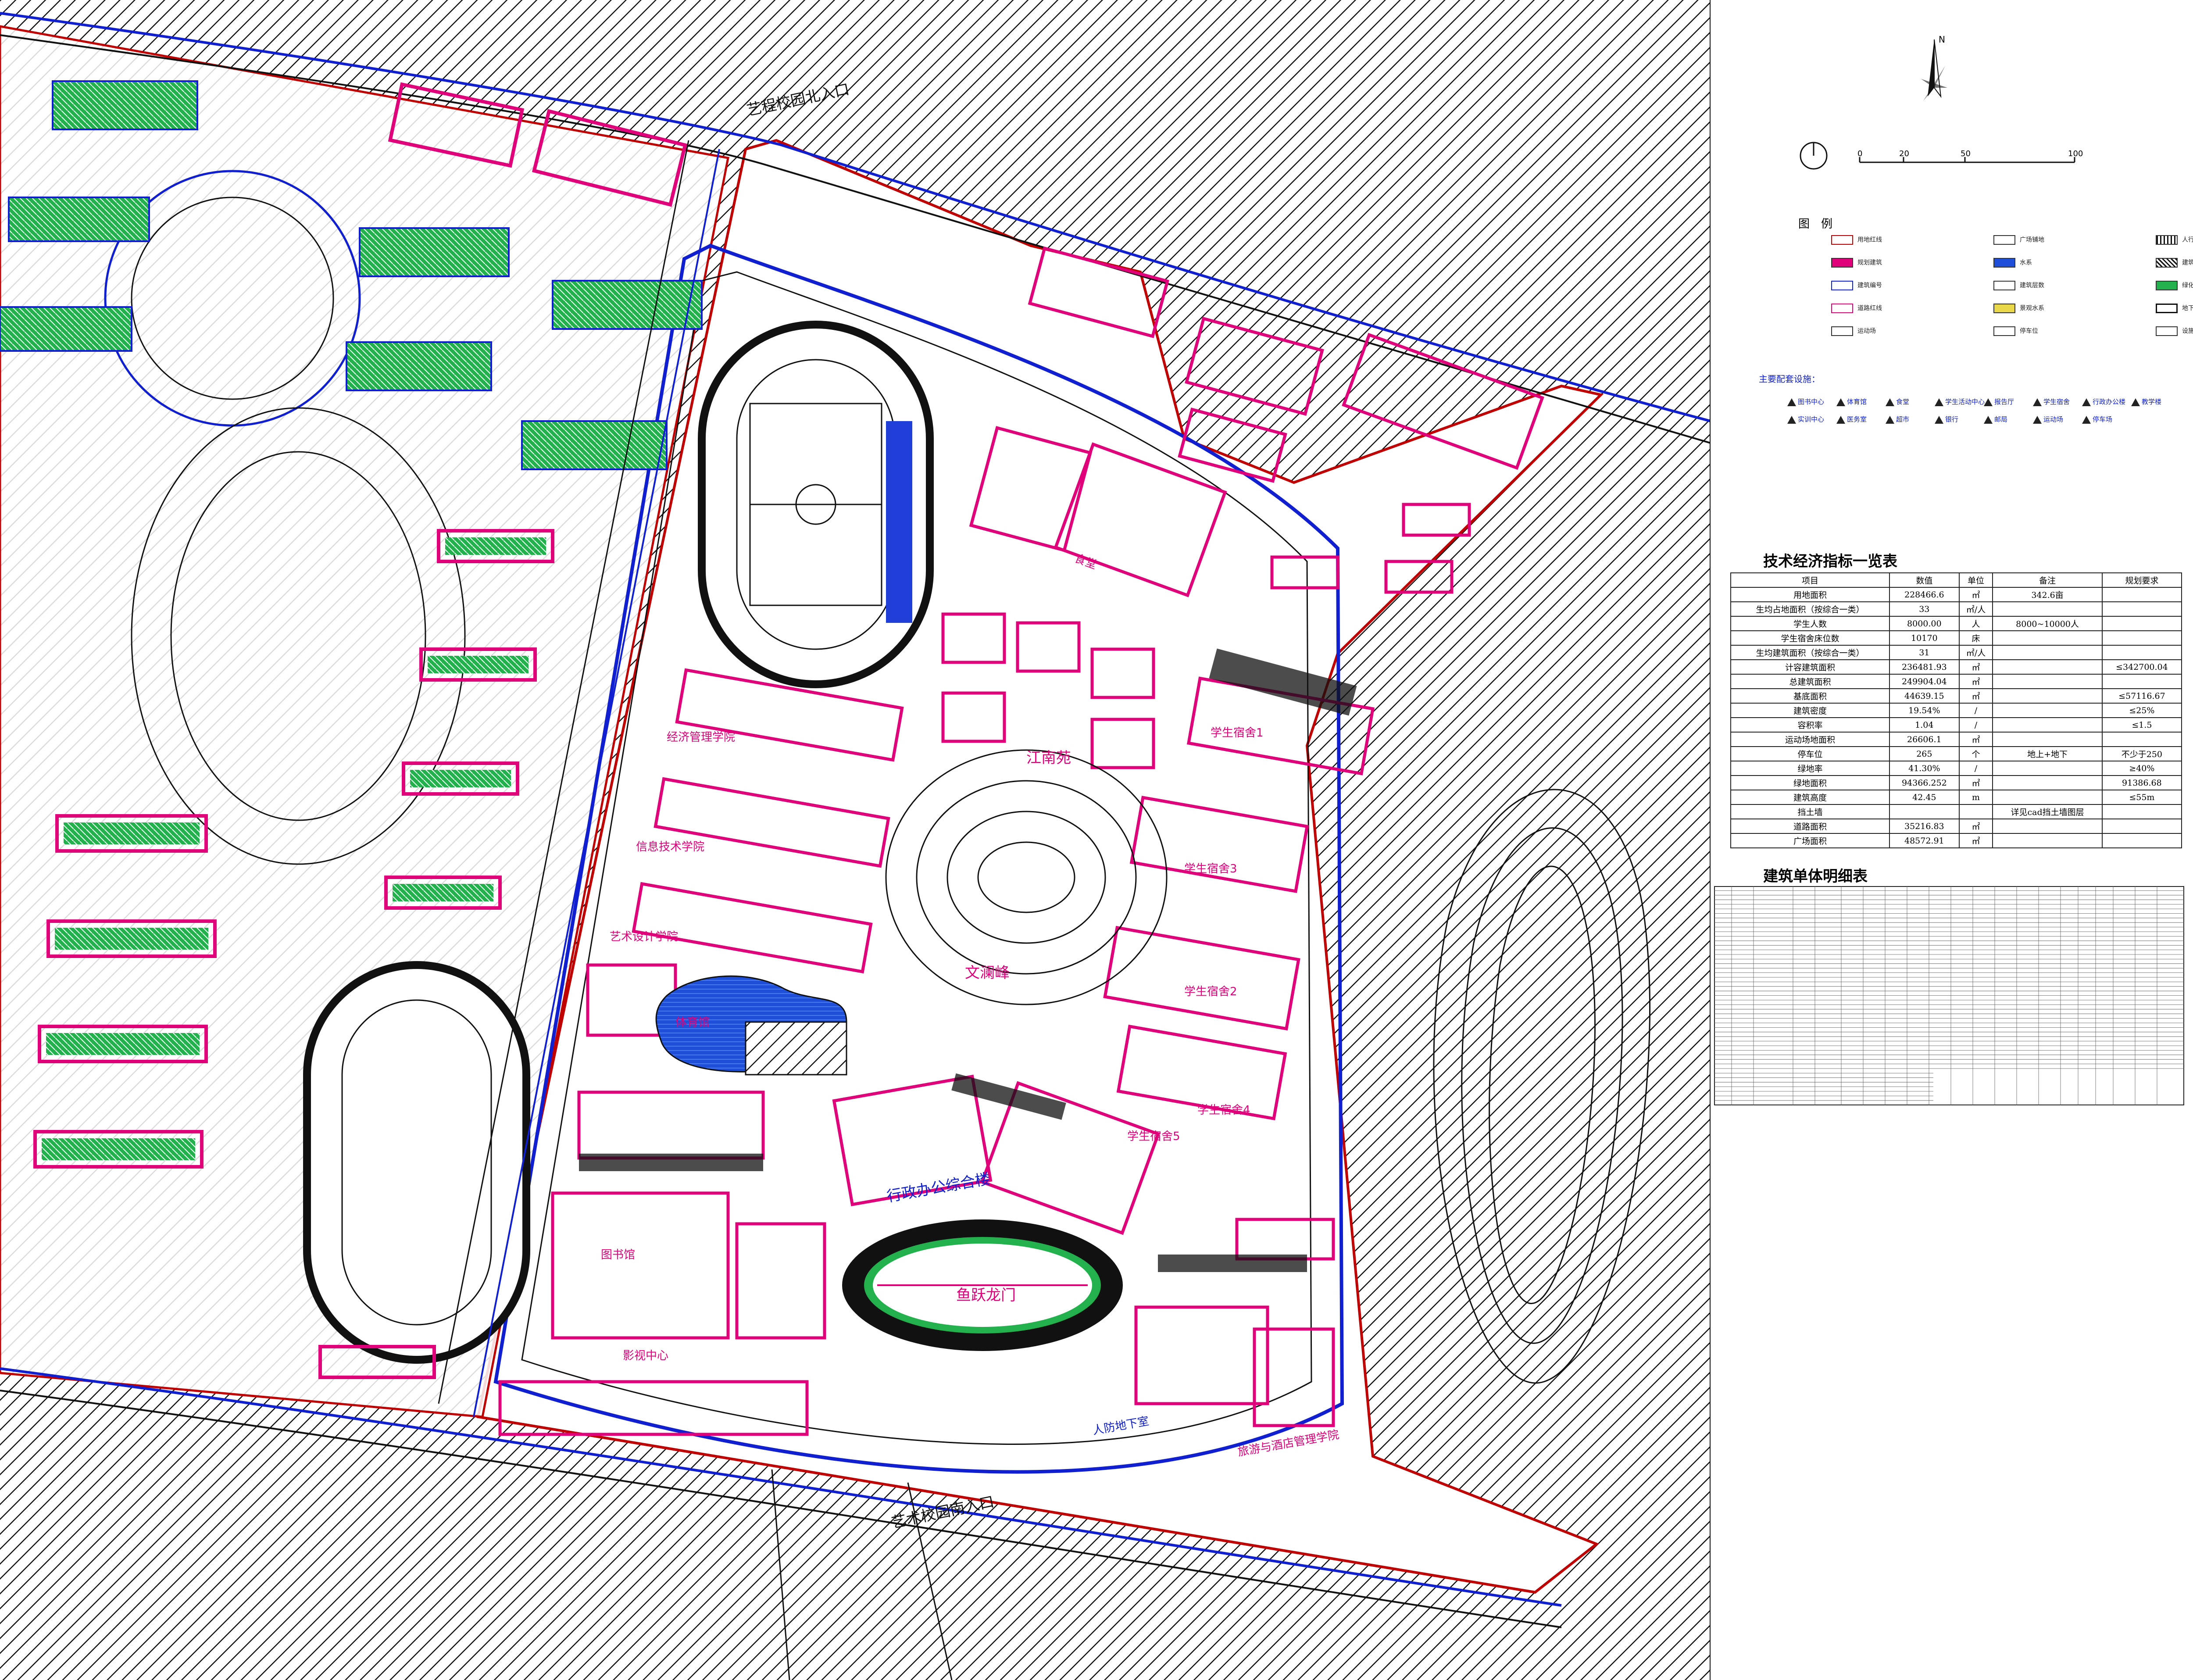  I want to click on map-label-drama-center: 影视中心, so click(646, 1355).